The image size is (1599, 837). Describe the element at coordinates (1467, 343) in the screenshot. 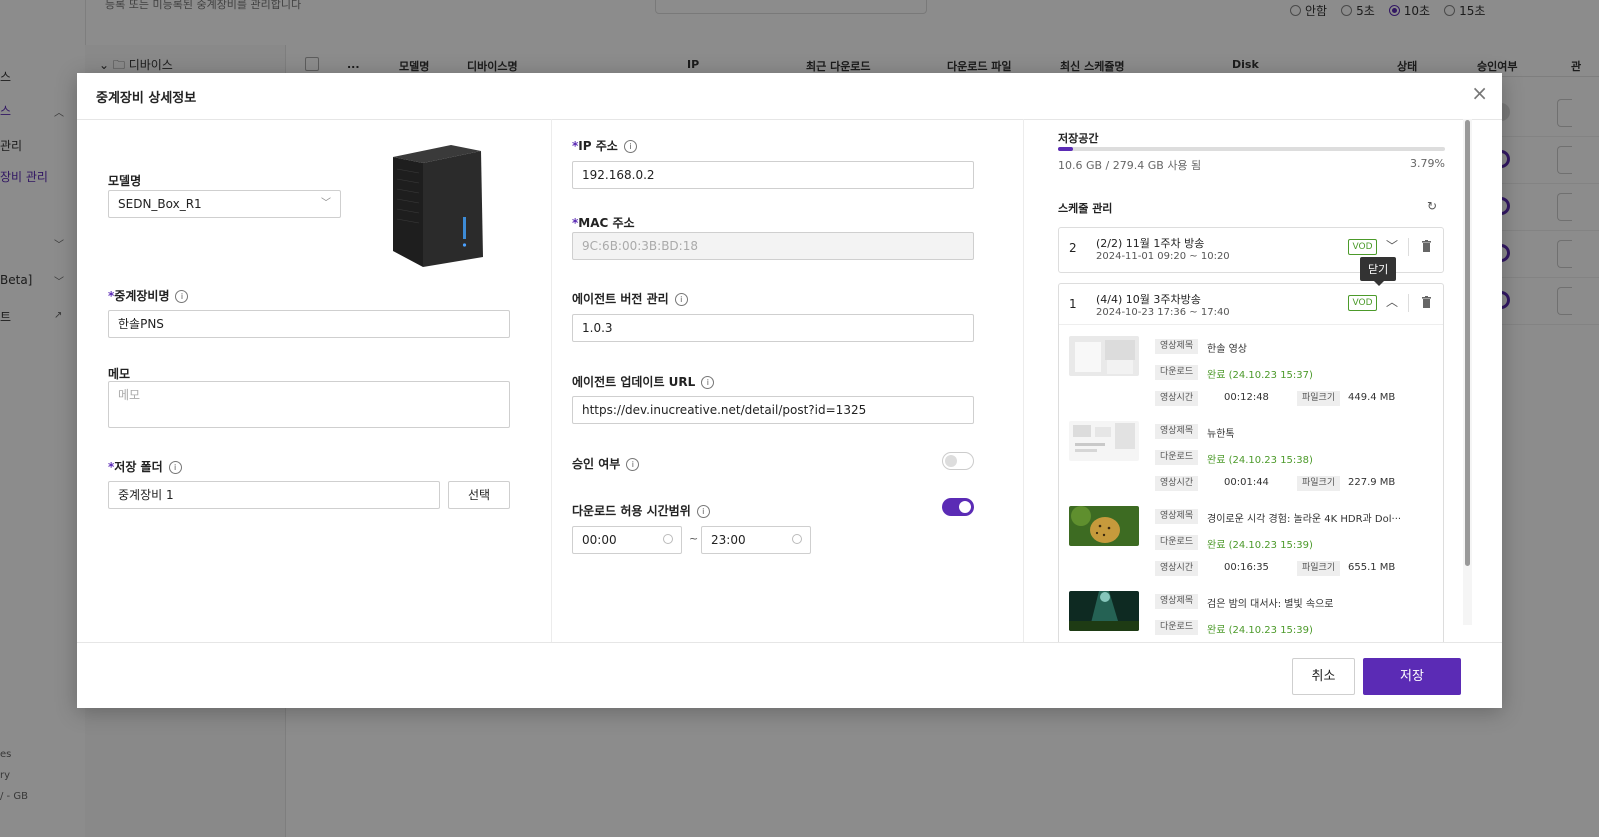

I see `scrollbar-thumb` at that location.